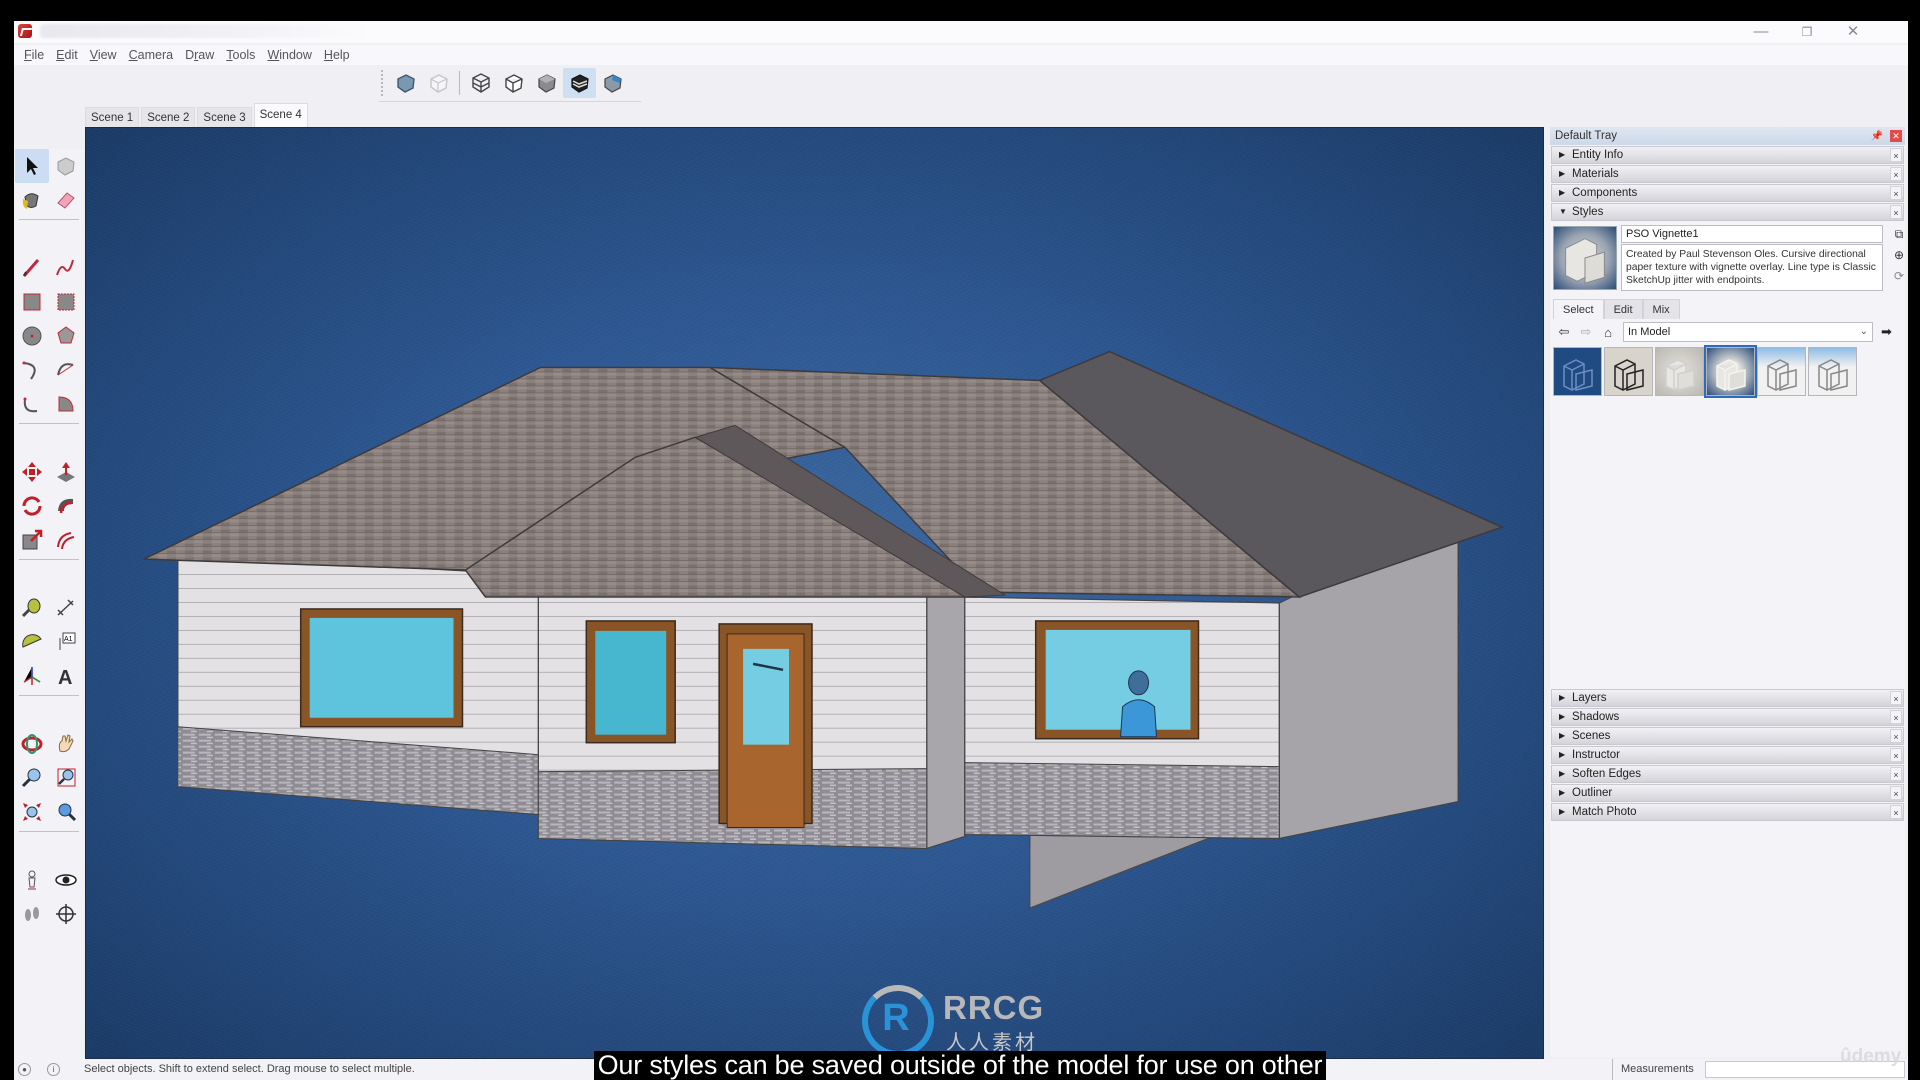 The image size is (1920, 1080). Describe the element at coordinates (66, 642) in the screenshot. I see `text-tool: A1` at that location.